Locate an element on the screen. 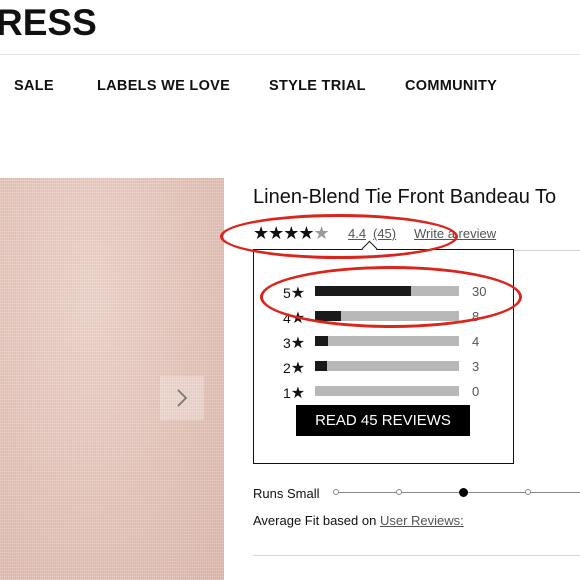 This screenshot has width=580, height=580. section-divider is located at coordinates (416, 555).